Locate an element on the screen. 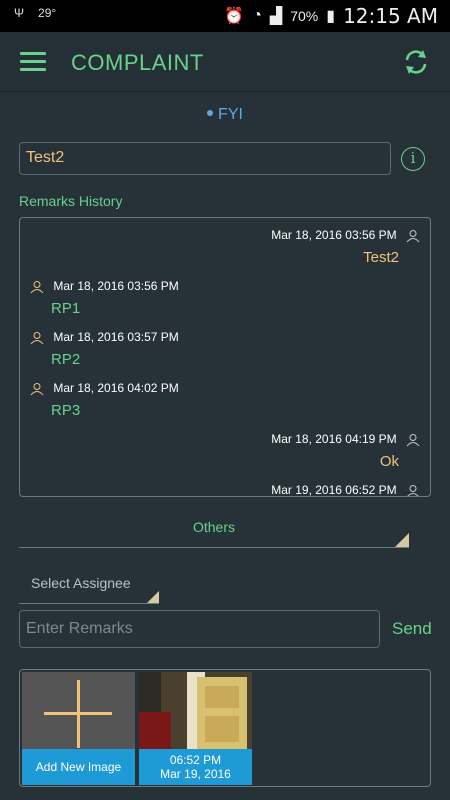 This screenshot has height=800, width=450. assignee-dropdown: Select Assignee is located at coordinates (89, 587).